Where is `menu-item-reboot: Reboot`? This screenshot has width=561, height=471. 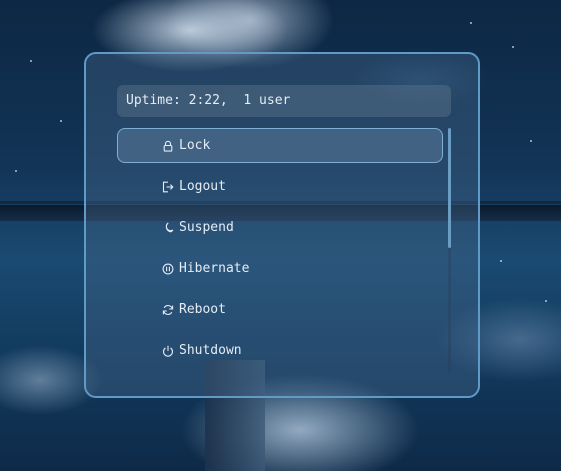 menu-item-reboot: Reboot is located at coordinates (280, 309).